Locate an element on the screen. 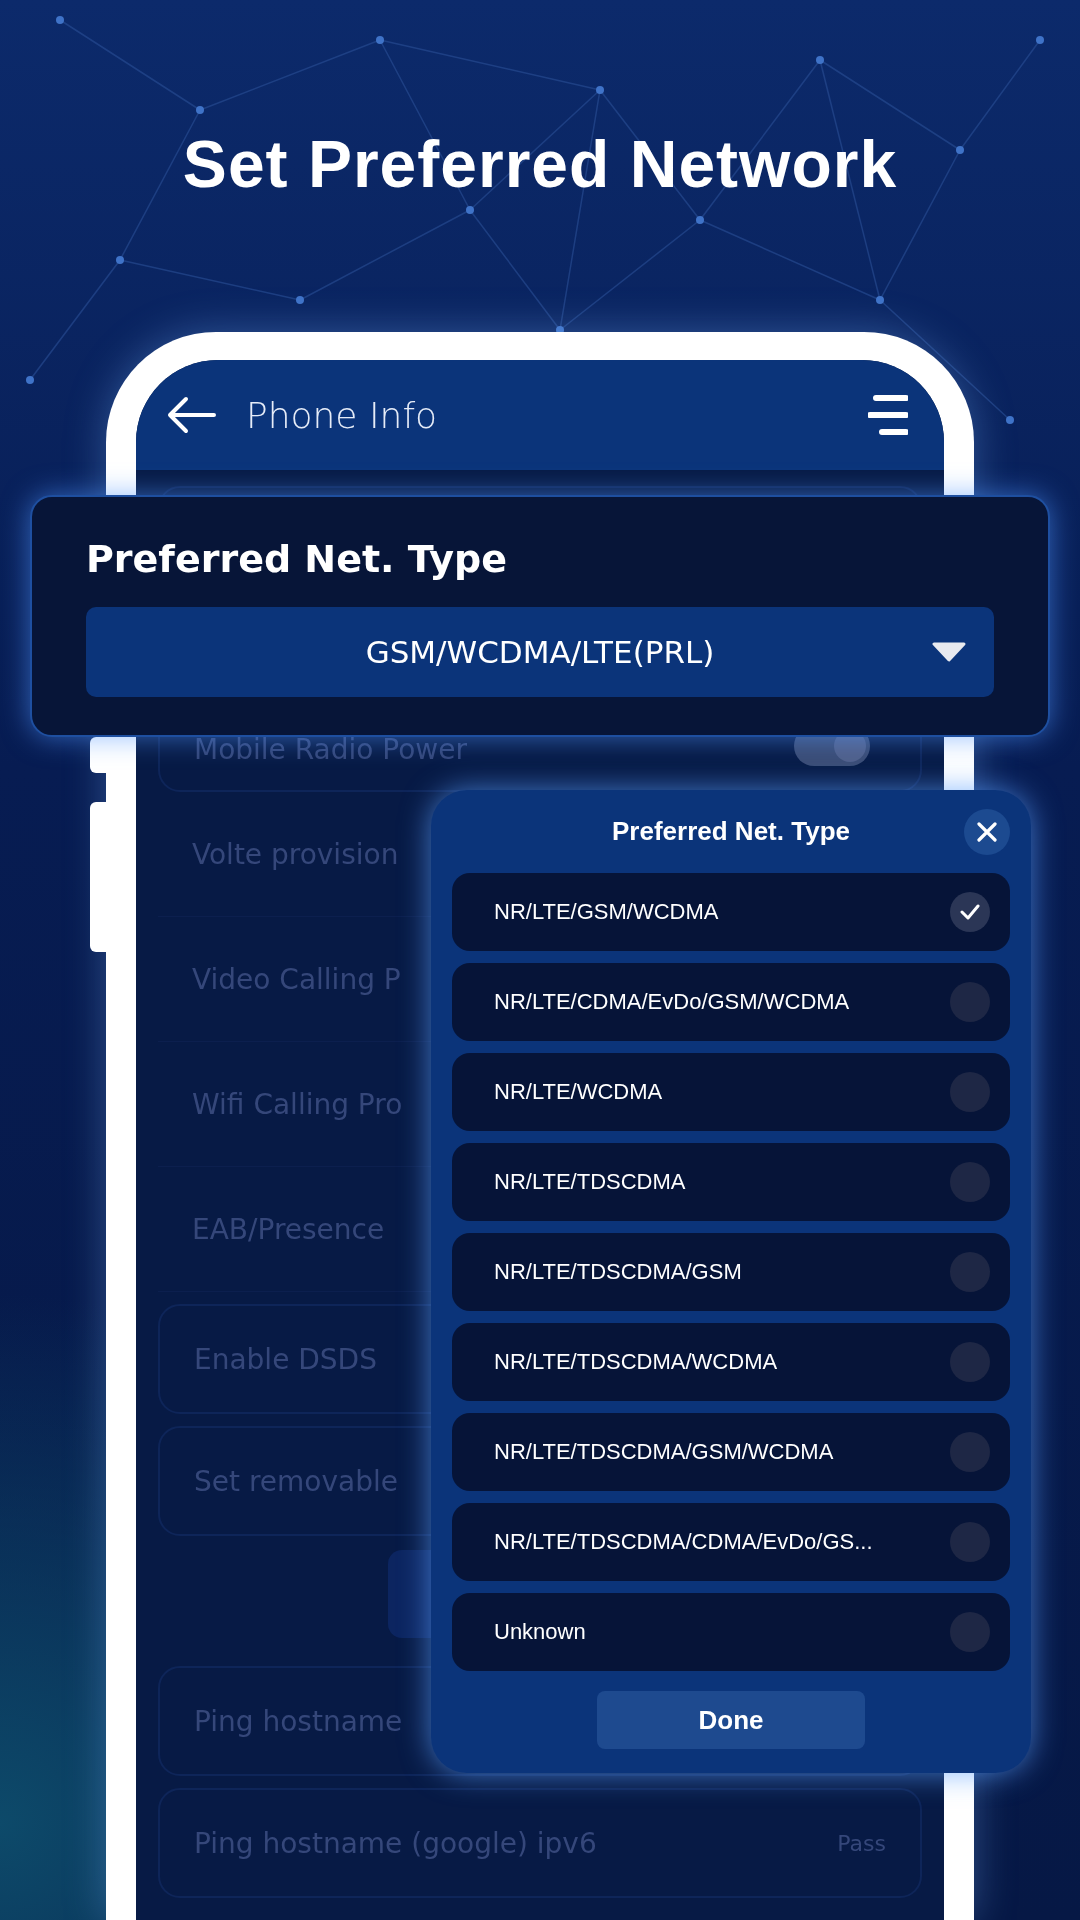  network-option: NR/LTE/TDSCDMA/GSM is located at coordinates (731, 1272).